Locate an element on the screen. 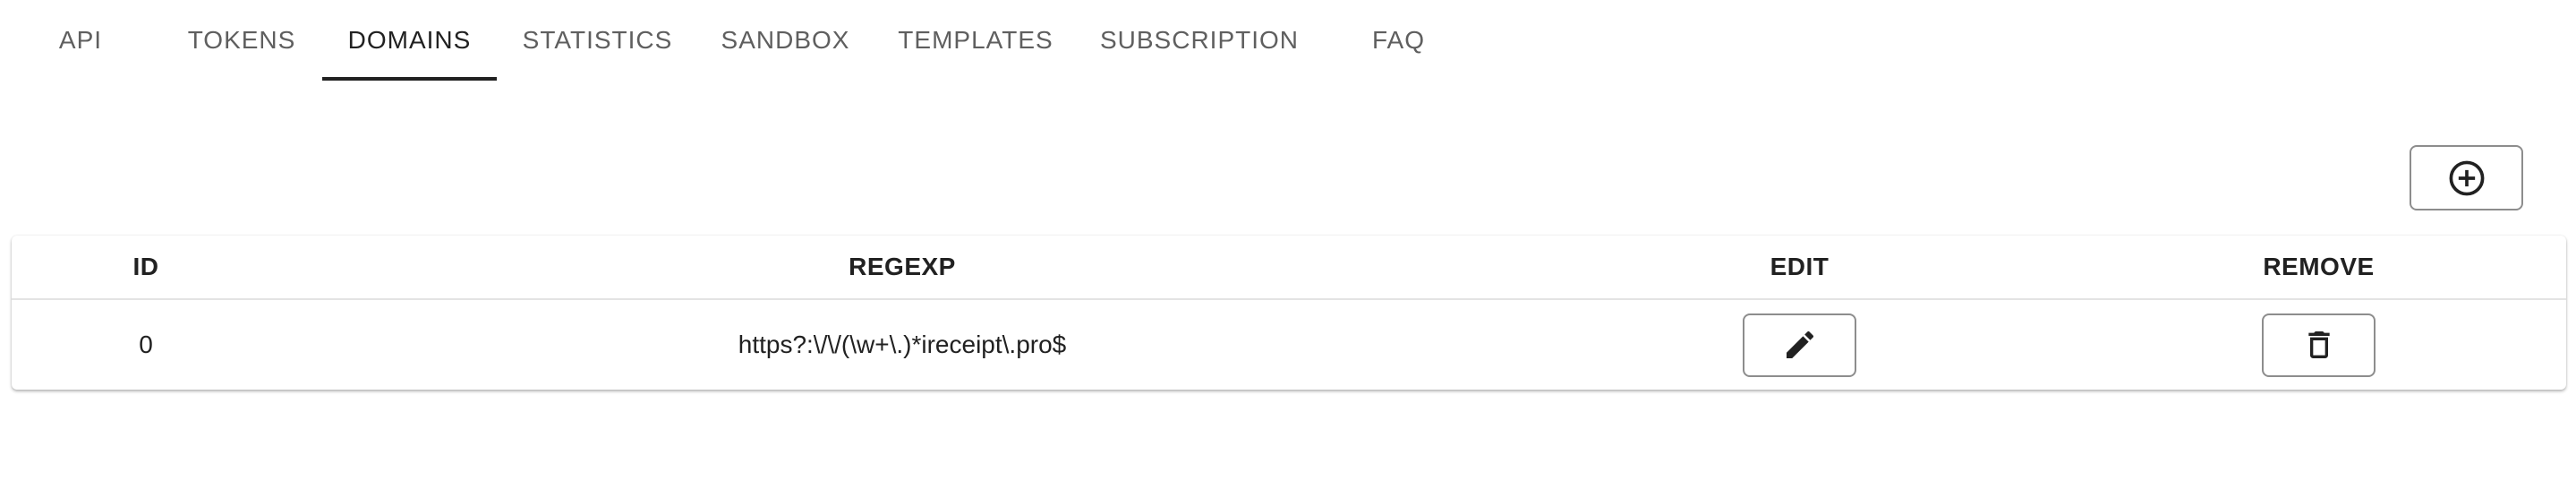  active-tab-indicator is located at coordinates (409, 79).